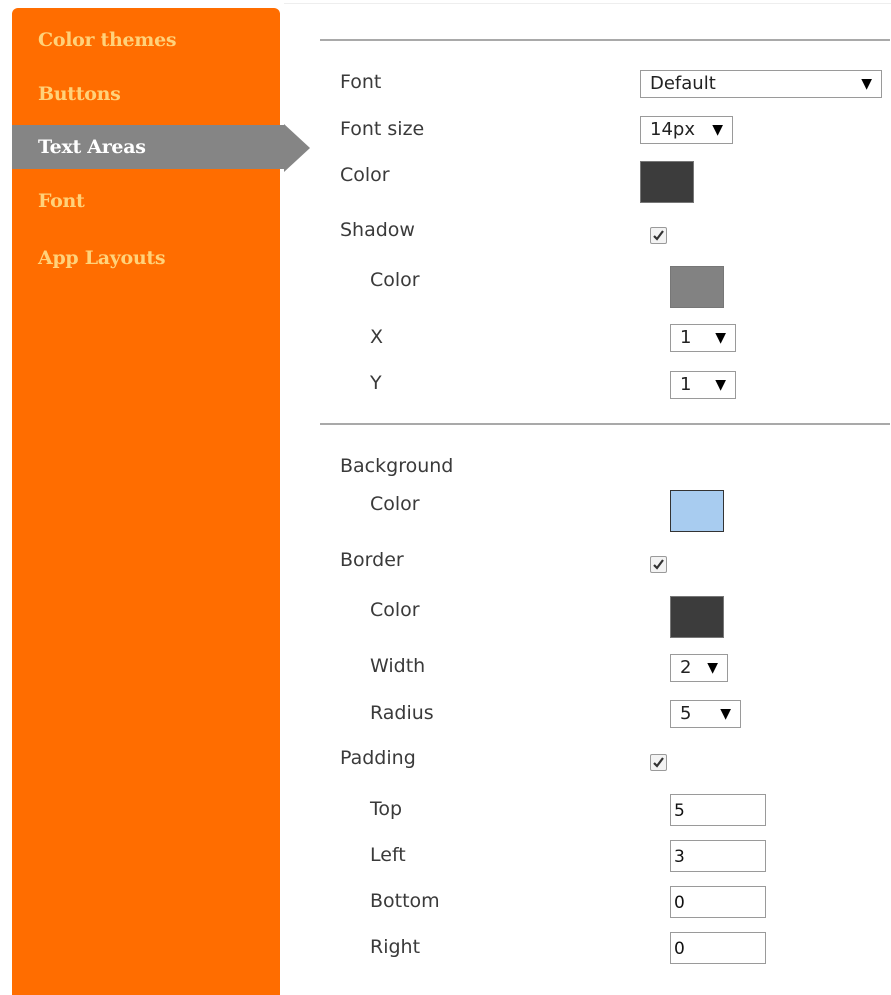 The width and height of the screenshot is (891, 995). What do you see at coordinates (146, 40) in the screenshot?
I see `sidebar-item-color-themes: Color themes` at bounding box center [146, 40].